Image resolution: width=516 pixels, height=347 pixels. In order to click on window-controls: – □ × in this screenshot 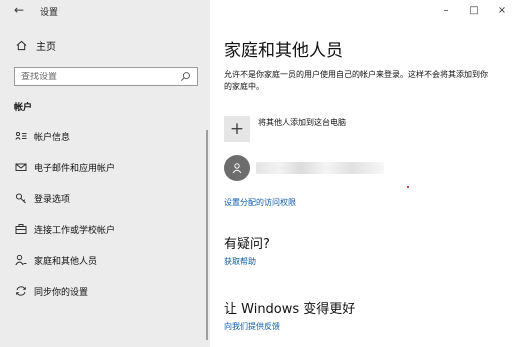, I will do `click(474, 10)`.